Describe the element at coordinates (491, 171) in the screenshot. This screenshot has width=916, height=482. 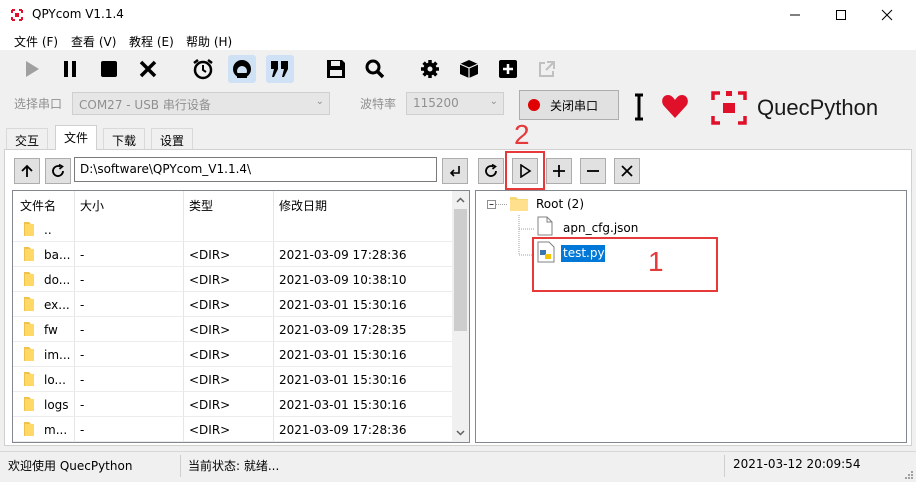
I see `refresh-device-button` at that location.